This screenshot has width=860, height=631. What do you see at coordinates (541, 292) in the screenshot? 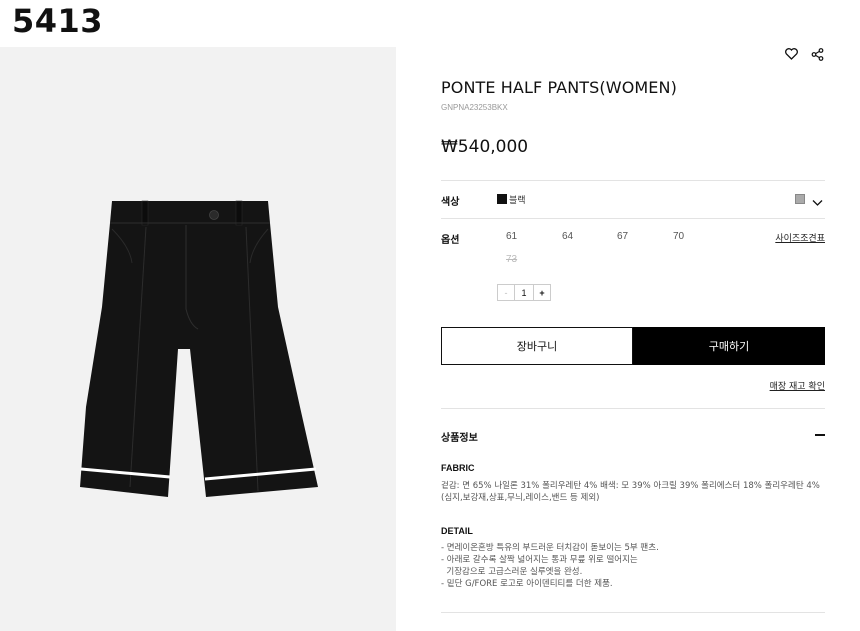
I see `quantity-plus-button: +` at bounding box center [541, 292].